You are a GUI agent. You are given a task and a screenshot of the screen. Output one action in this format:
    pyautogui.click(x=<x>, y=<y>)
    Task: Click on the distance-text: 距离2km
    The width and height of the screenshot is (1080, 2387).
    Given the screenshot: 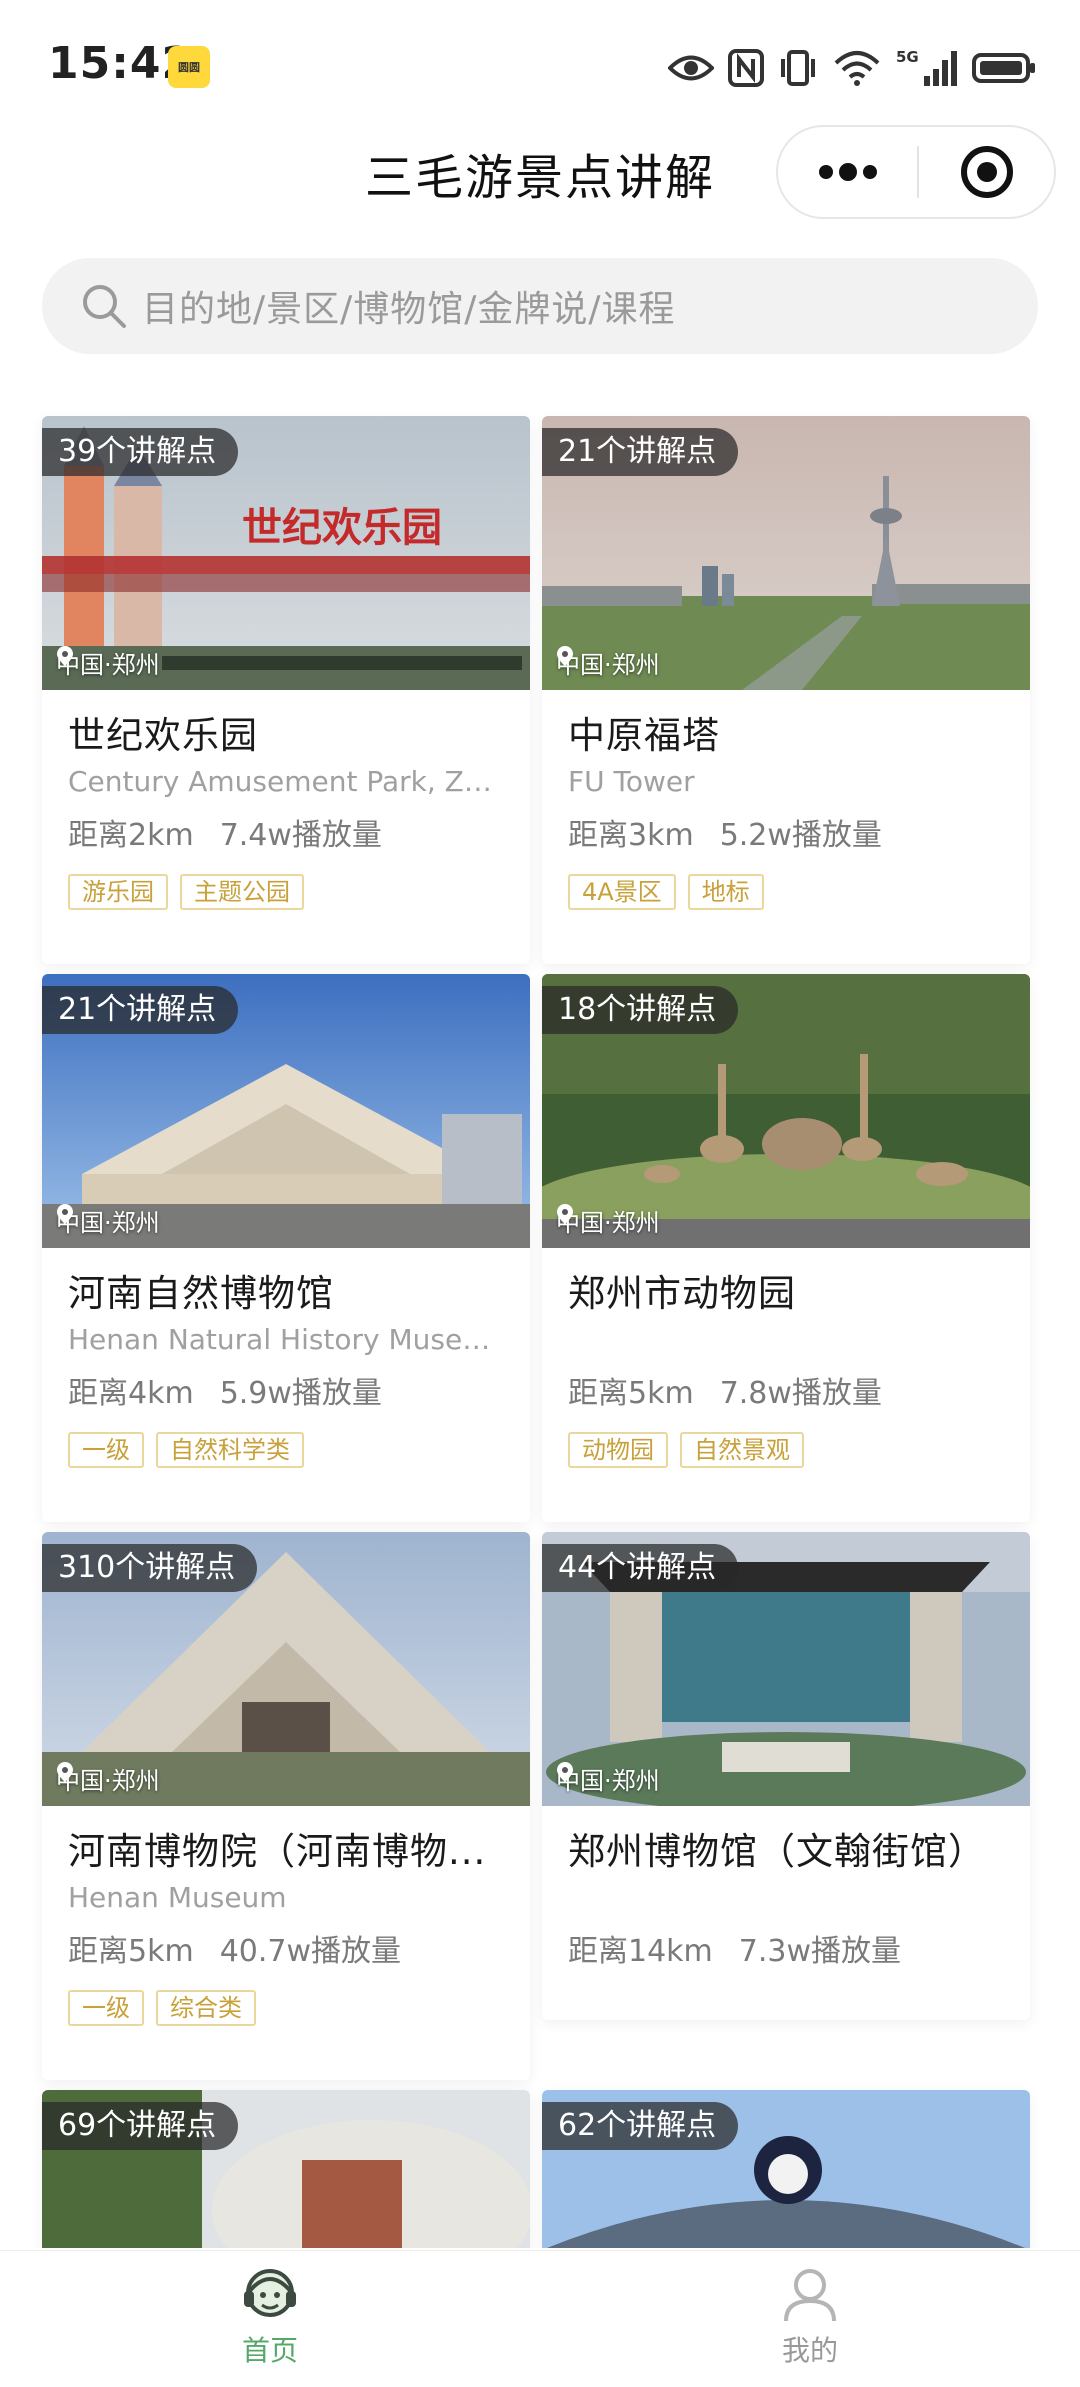 What is the action you would take?
    pyautogui.click(x=131, y=835)
    